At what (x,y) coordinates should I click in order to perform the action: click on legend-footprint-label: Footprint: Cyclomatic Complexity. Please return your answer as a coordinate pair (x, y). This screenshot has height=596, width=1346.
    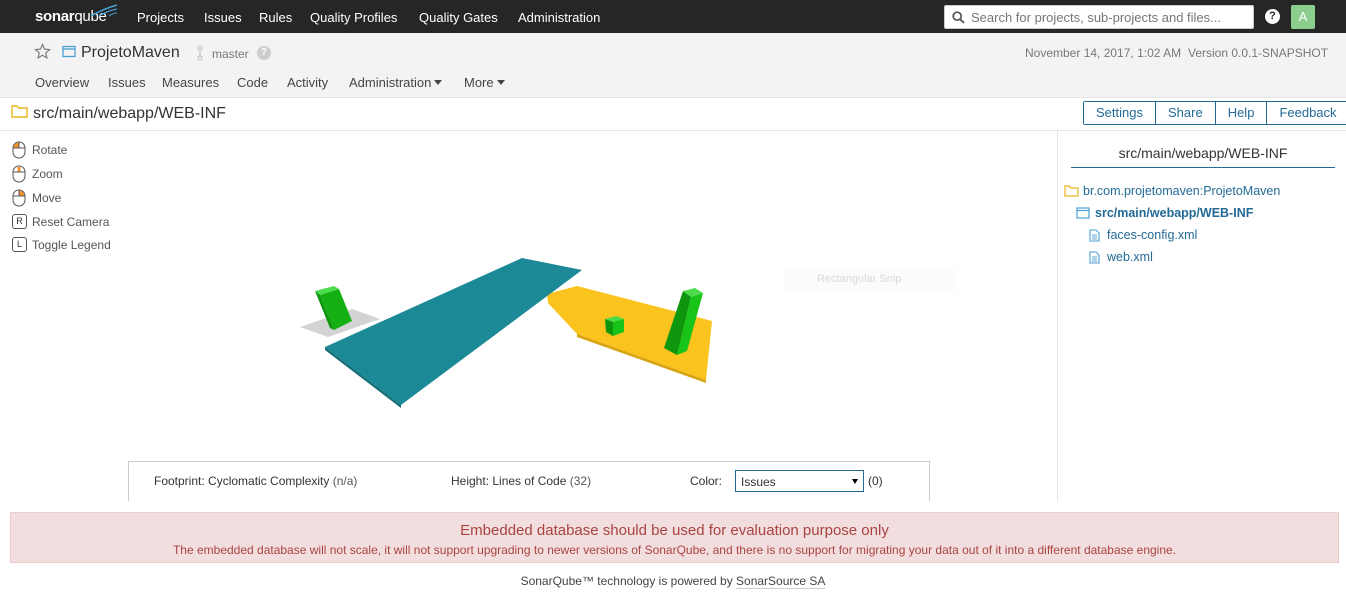
    Looking at the image, I should click on (242, 481).